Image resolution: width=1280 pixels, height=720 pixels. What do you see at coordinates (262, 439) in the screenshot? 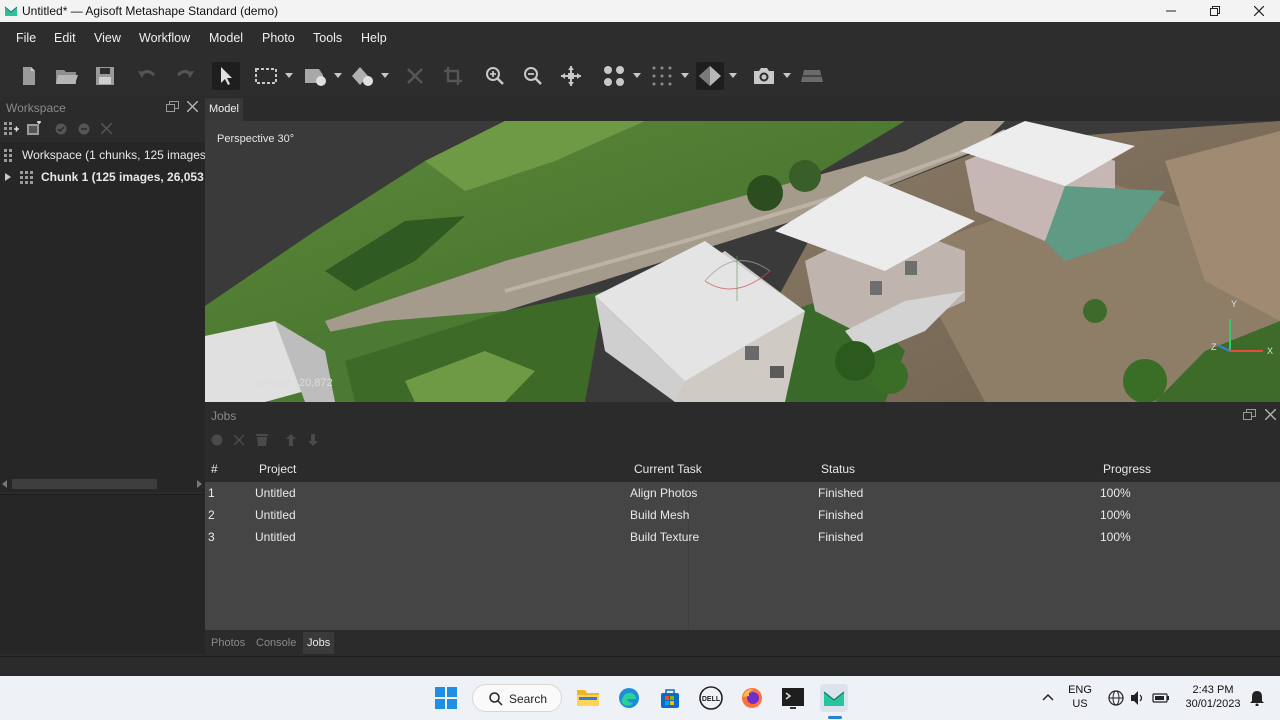
I see `trash-icon` at bounding box center [262, 439].